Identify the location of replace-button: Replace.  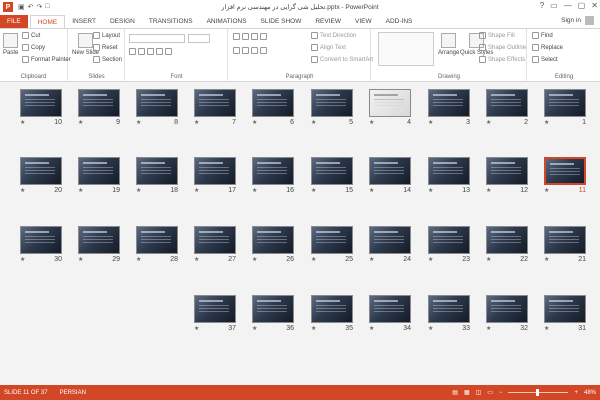
(547, 47).